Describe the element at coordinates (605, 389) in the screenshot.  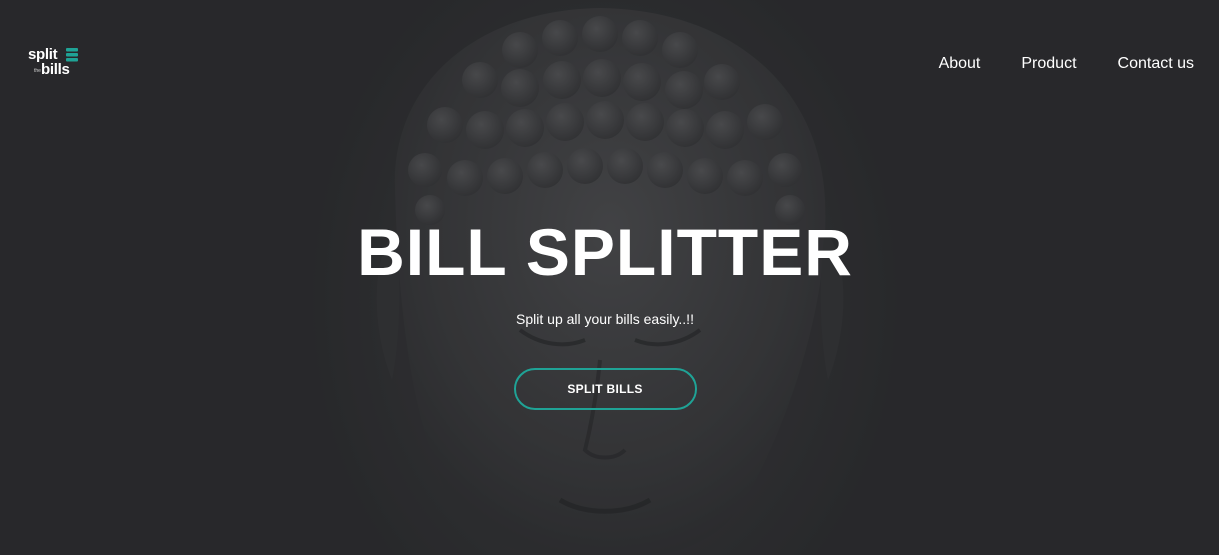
I see `split-bills-button: SPLIT BILLS` at that location.